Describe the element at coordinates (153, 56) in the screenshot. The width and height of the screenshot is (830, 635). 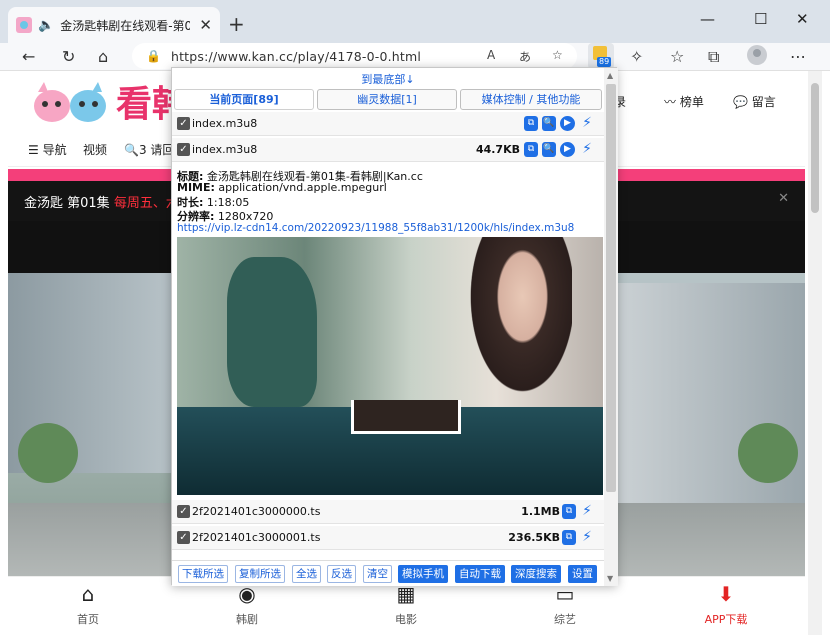
I see `lock-icon: 🔒` at that location.